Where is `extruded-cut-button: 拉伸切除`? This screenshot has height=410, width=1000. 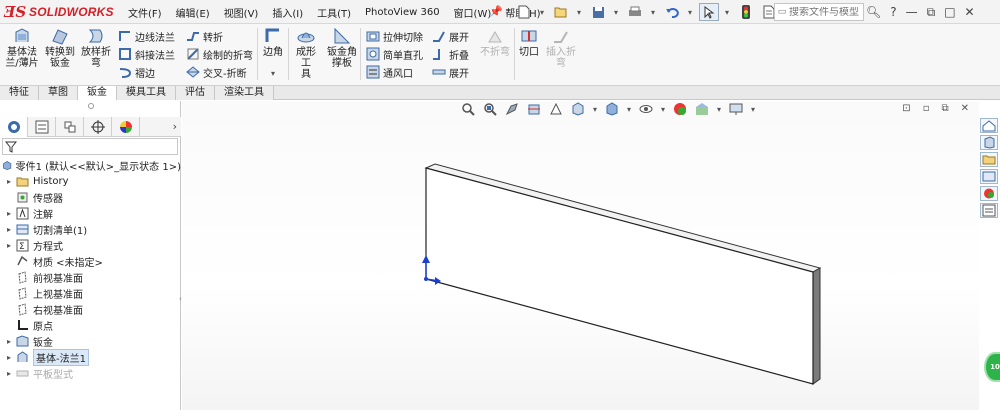 extruded-cut-button: 拉伸切除 is located at coordinates (394, 36).